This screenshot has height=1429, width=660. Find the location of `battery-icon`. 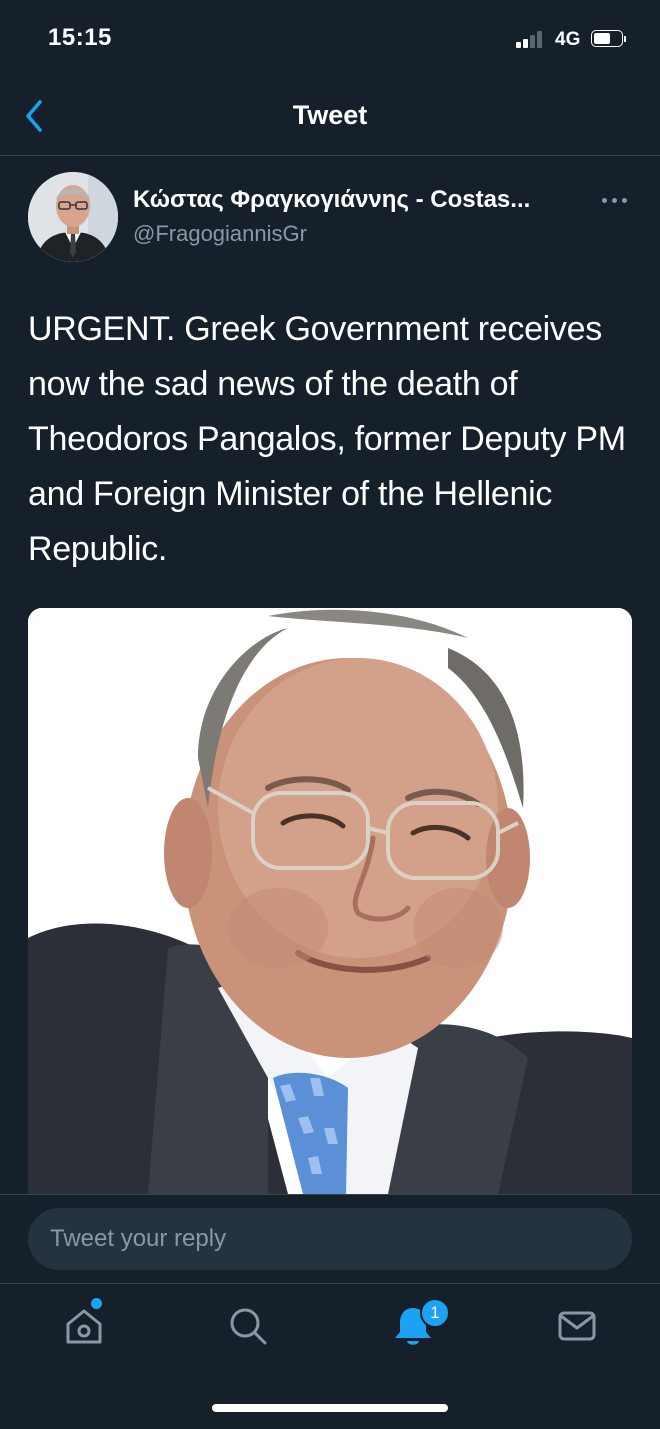

battery-icon is located at coordinates (609, 39).